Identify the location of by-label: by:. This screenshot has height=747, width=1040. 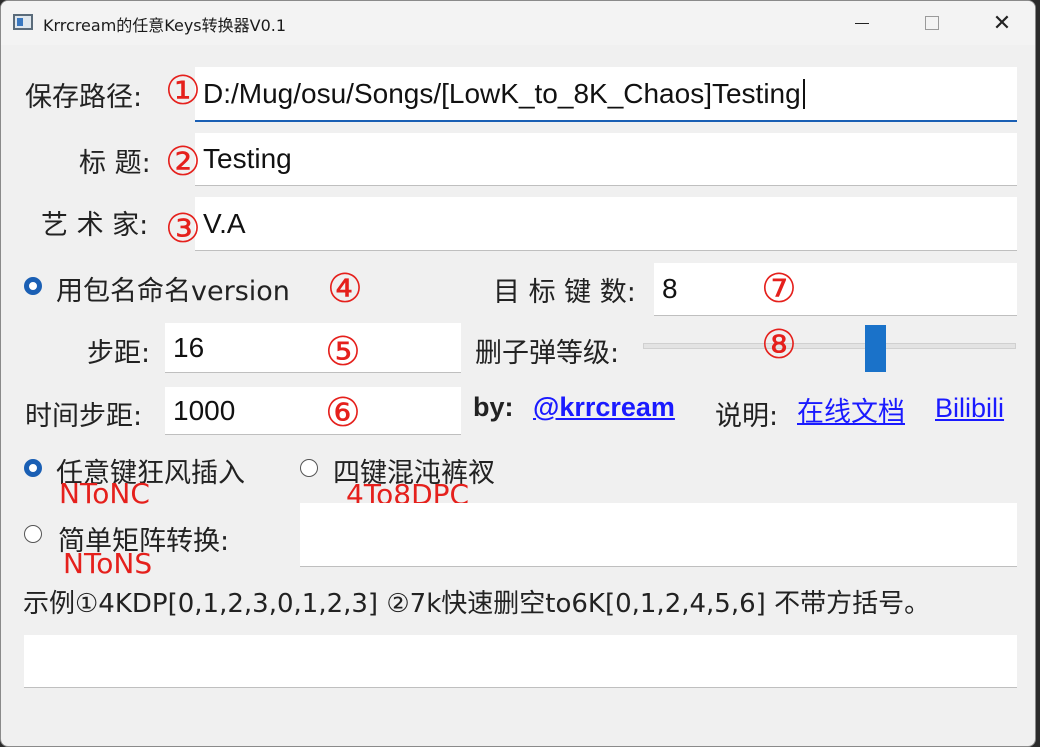
(493, 407).